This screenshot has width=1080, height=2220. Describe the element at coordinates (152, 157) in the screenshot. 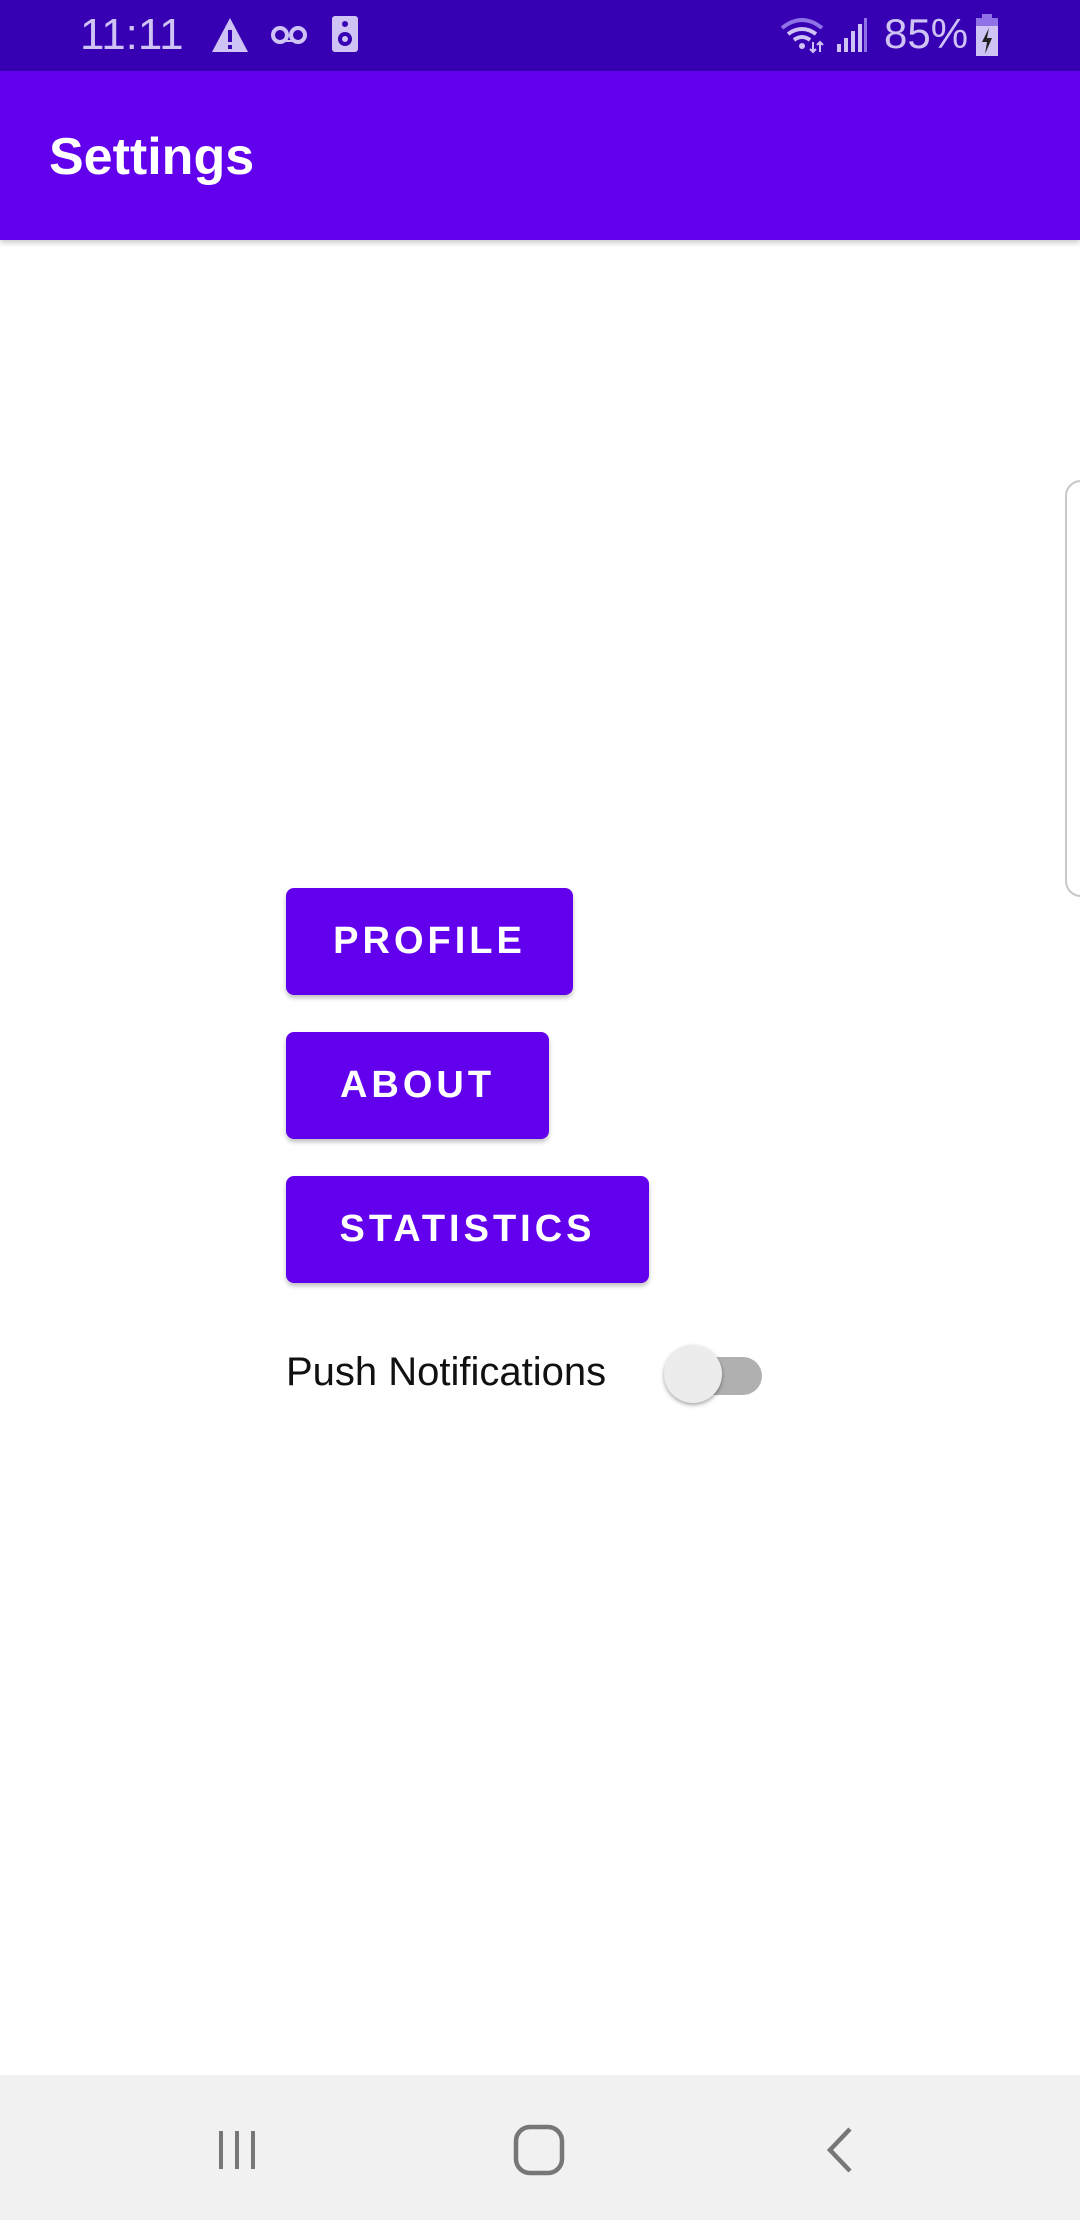

I see `page-title: Settings` at that location.